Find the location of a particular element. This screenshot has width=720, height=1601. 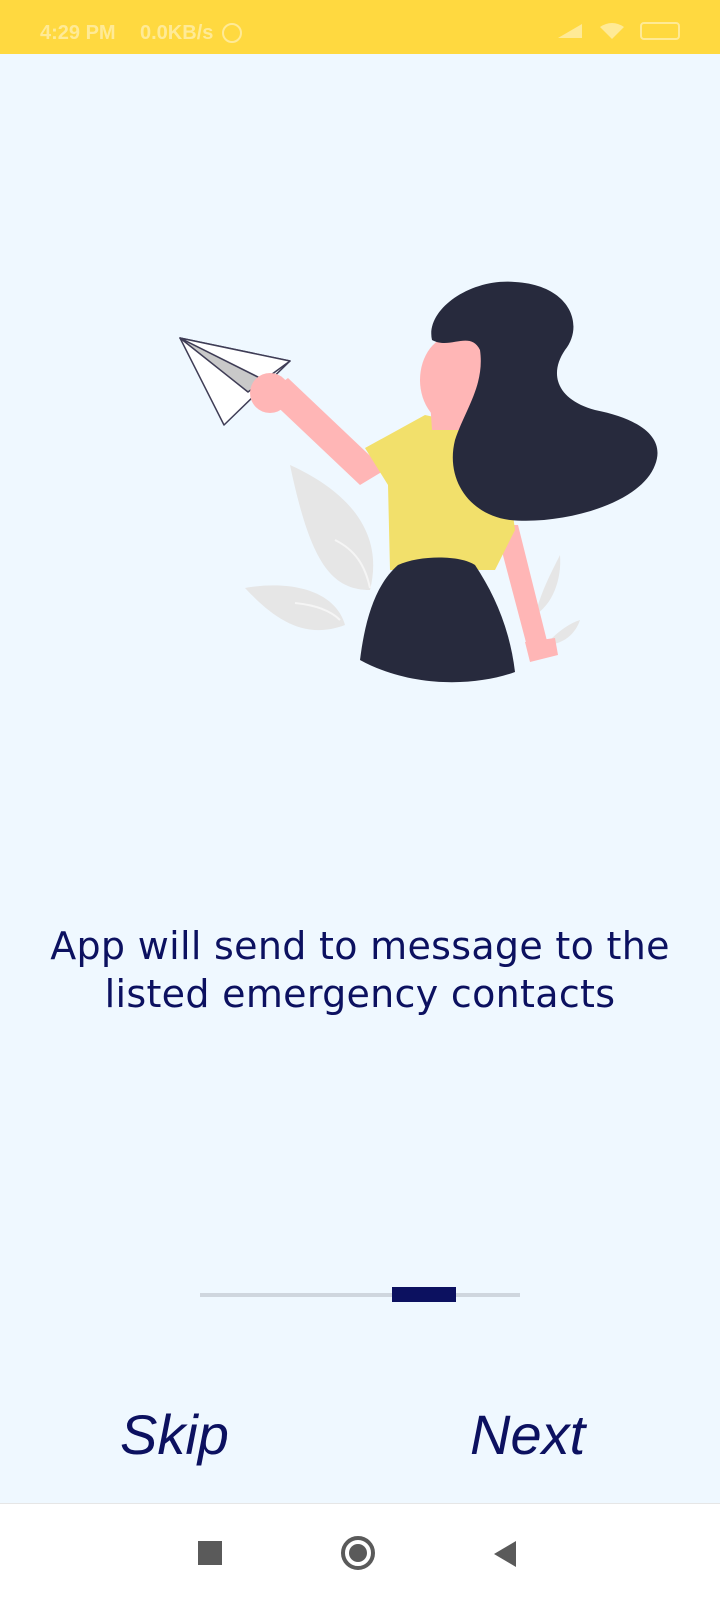

home-icon-dot is located at coordinates (358, 1553).